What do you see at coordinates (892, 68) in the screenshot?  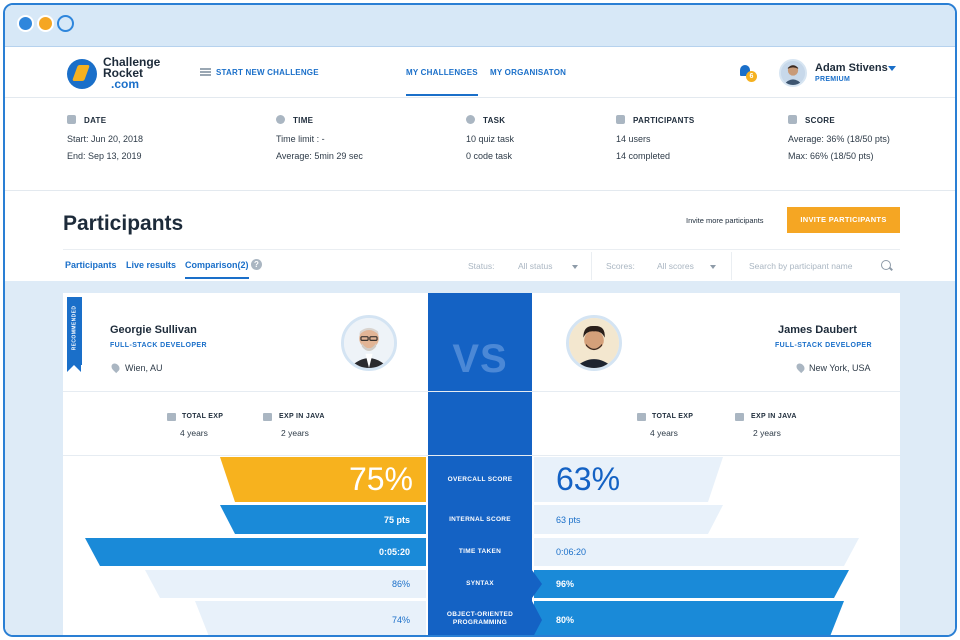 I see `user-menu-chevron-down-icon` at bounding box center [892, 68].